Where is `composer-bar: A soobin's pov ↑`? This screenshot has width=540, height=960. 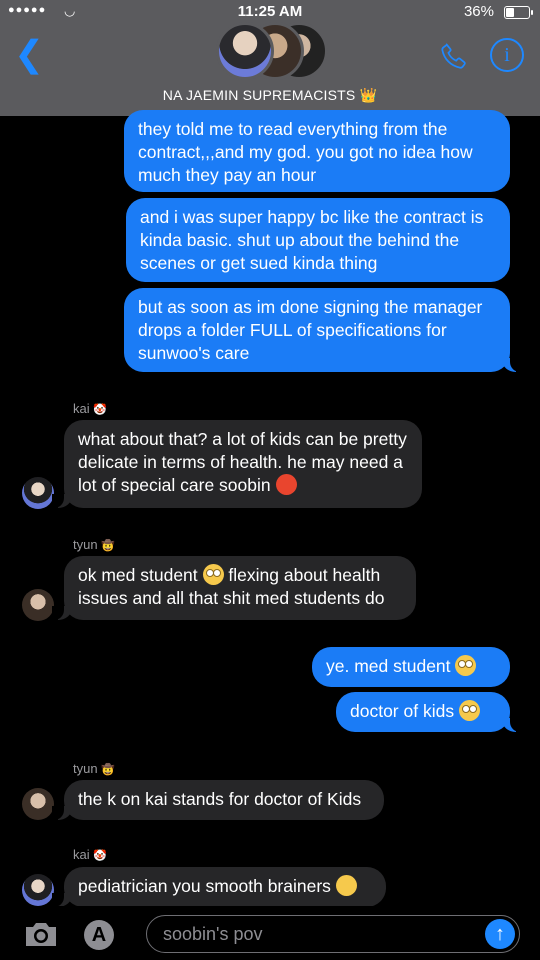 composer-bar: A soobin's pov ↑ is located at coordinates (270, 933).